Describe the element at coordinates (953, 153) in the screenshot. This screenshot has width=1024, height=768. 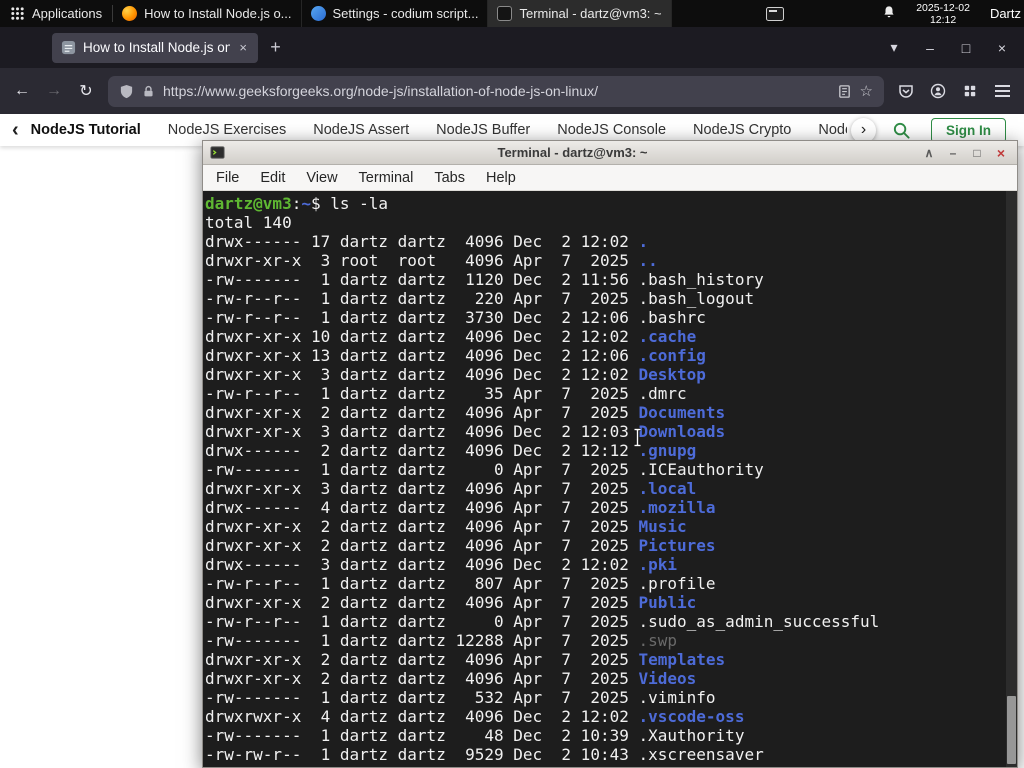
I see `terminal-minimize-button: –` at that location.